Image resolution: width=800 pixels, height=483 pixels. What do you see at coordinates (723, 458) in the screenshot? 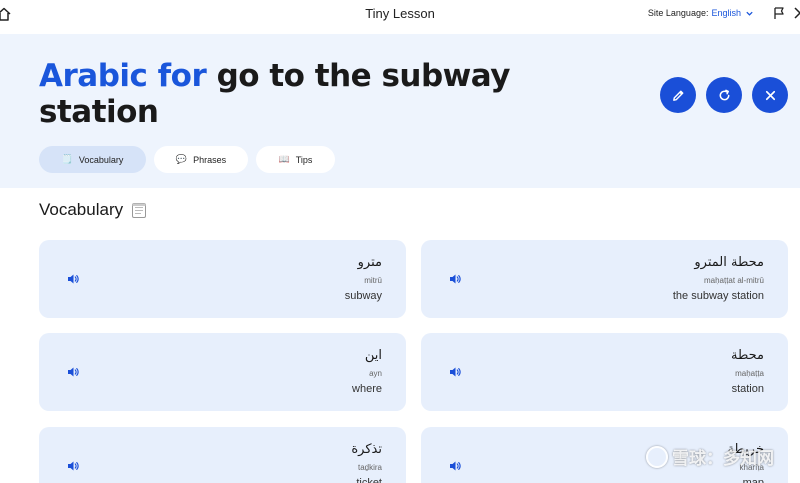
I see `watermark-text: 雪球：多知网` at bounding box center [723, 458].